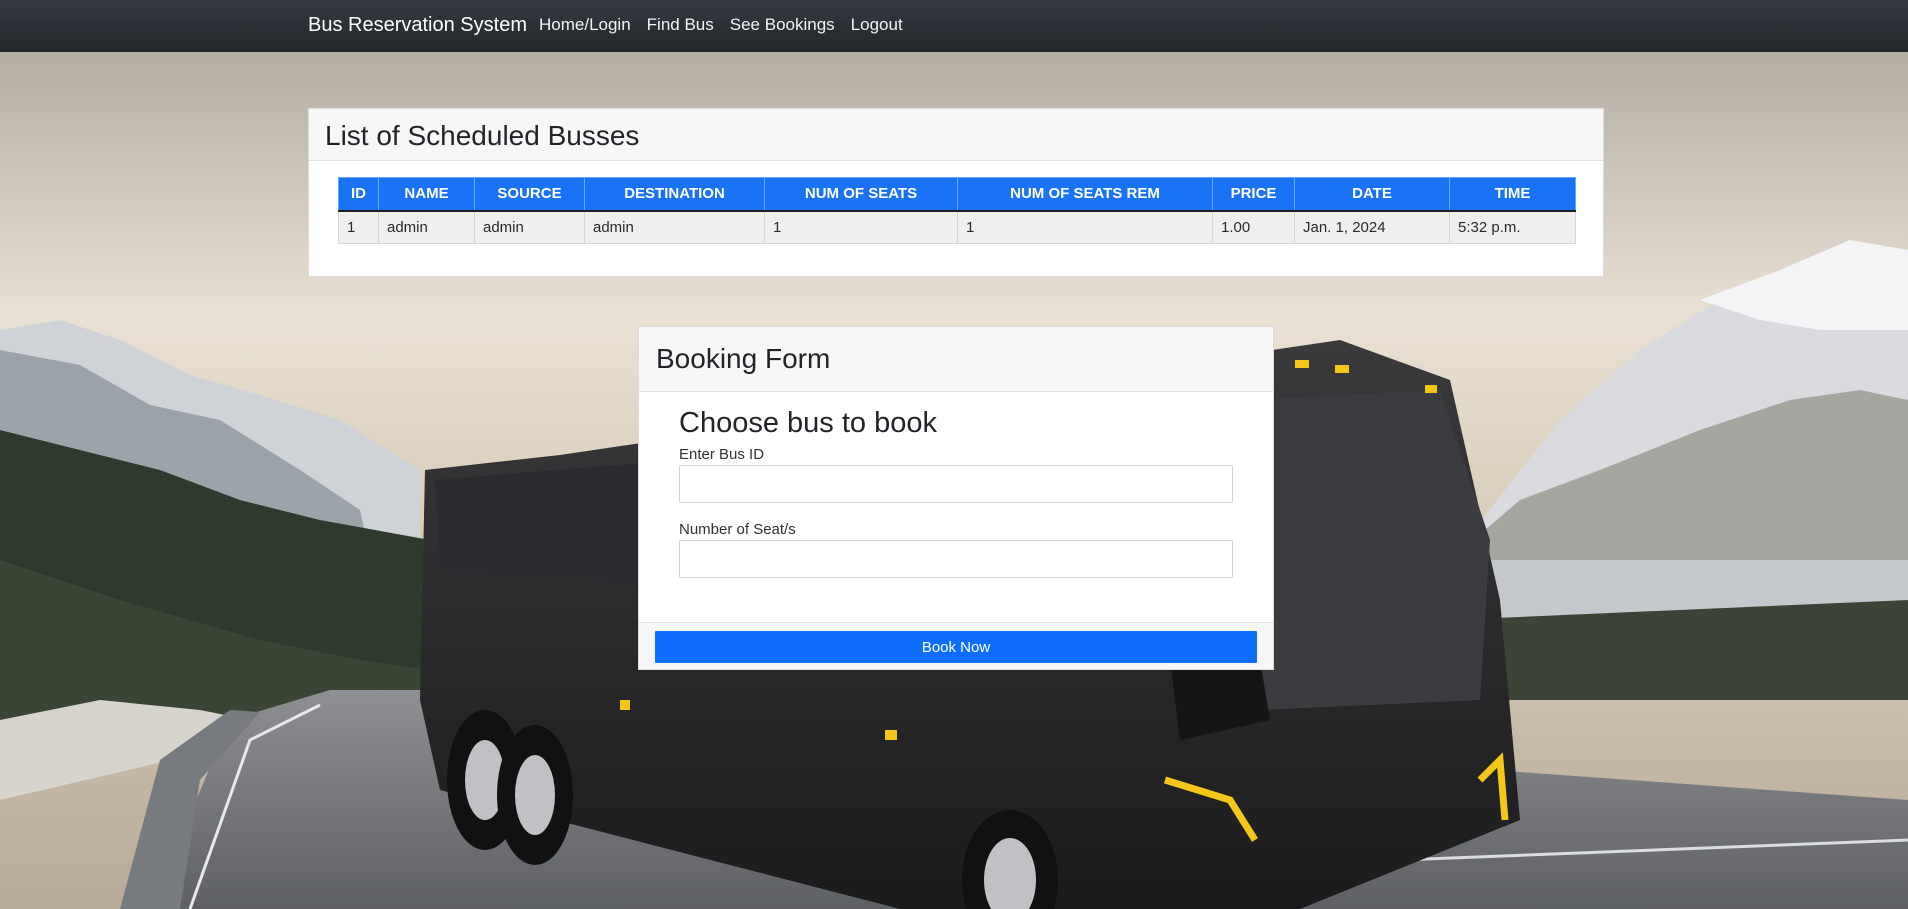 The width and height of the screenshot is (1908, 909). I want to click on column-header-date: DATE, so click(1372, 194).